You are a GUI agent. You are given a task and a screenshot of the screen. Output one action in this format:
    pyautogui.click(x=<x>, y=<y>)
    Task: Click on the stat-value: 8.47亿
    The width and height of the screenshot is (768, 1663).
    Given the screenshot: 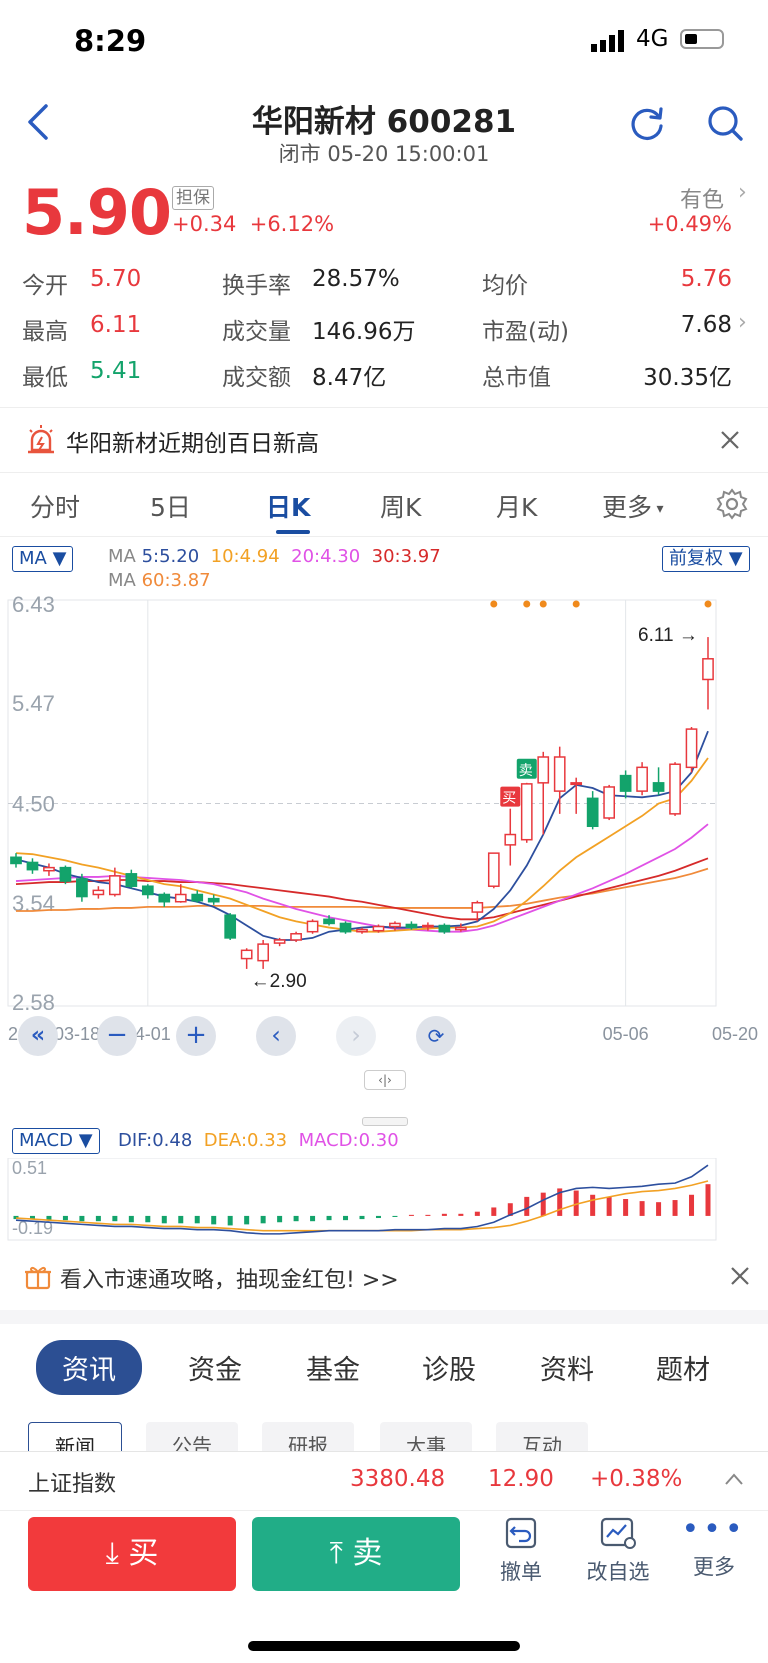 What is the action you would take?
    pyautogui.click(x=349, y=378)
    